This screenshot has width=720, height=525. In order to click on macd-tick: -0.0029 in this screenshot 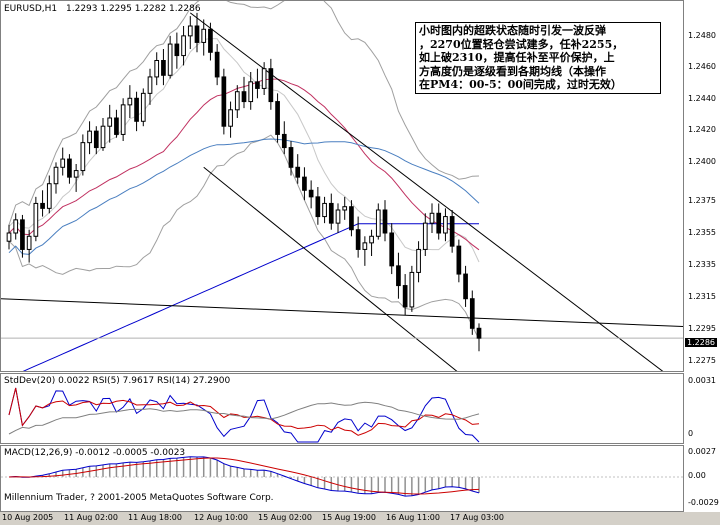, I will do `click(703, 502)`.